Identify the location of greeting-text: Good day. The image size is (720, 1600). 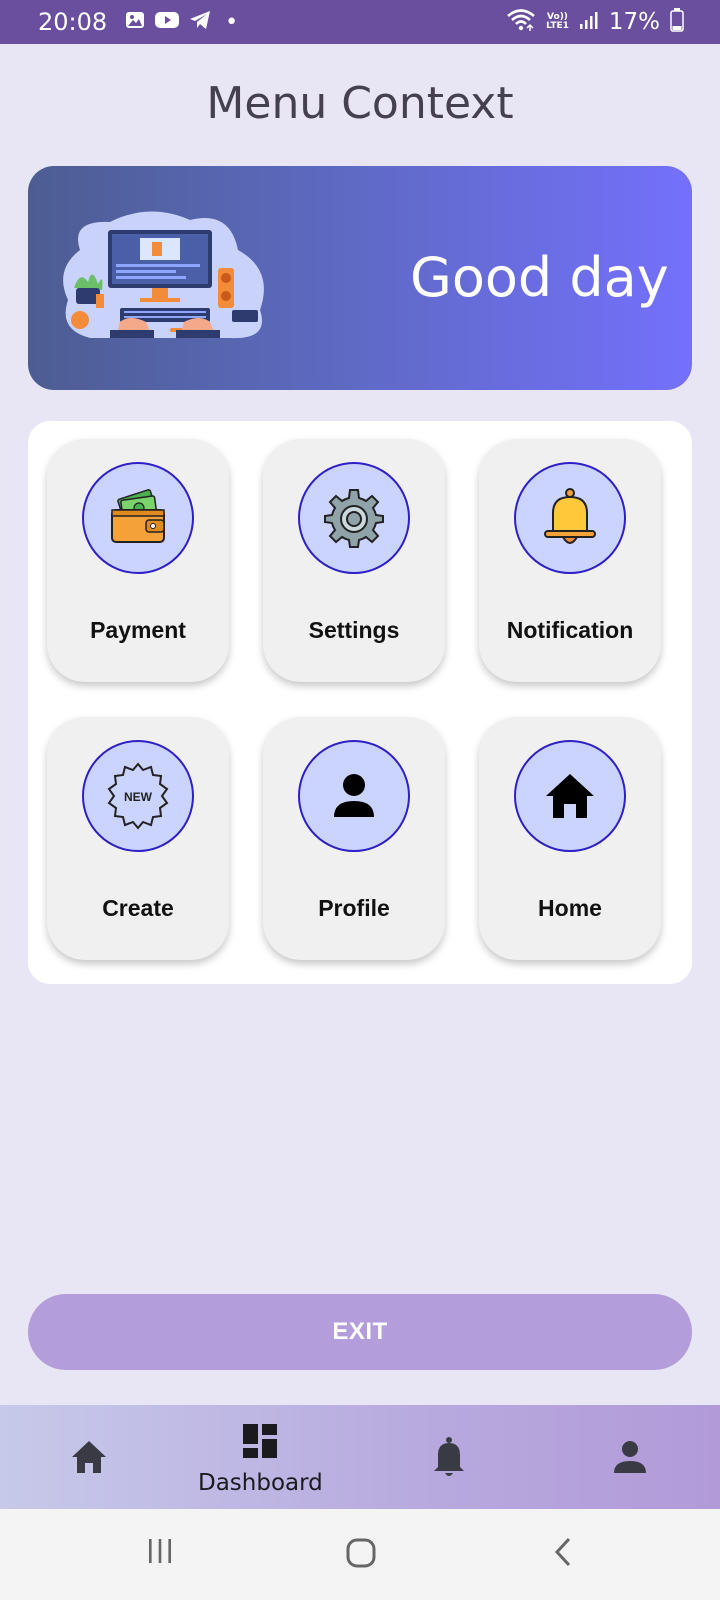
(539, 277).